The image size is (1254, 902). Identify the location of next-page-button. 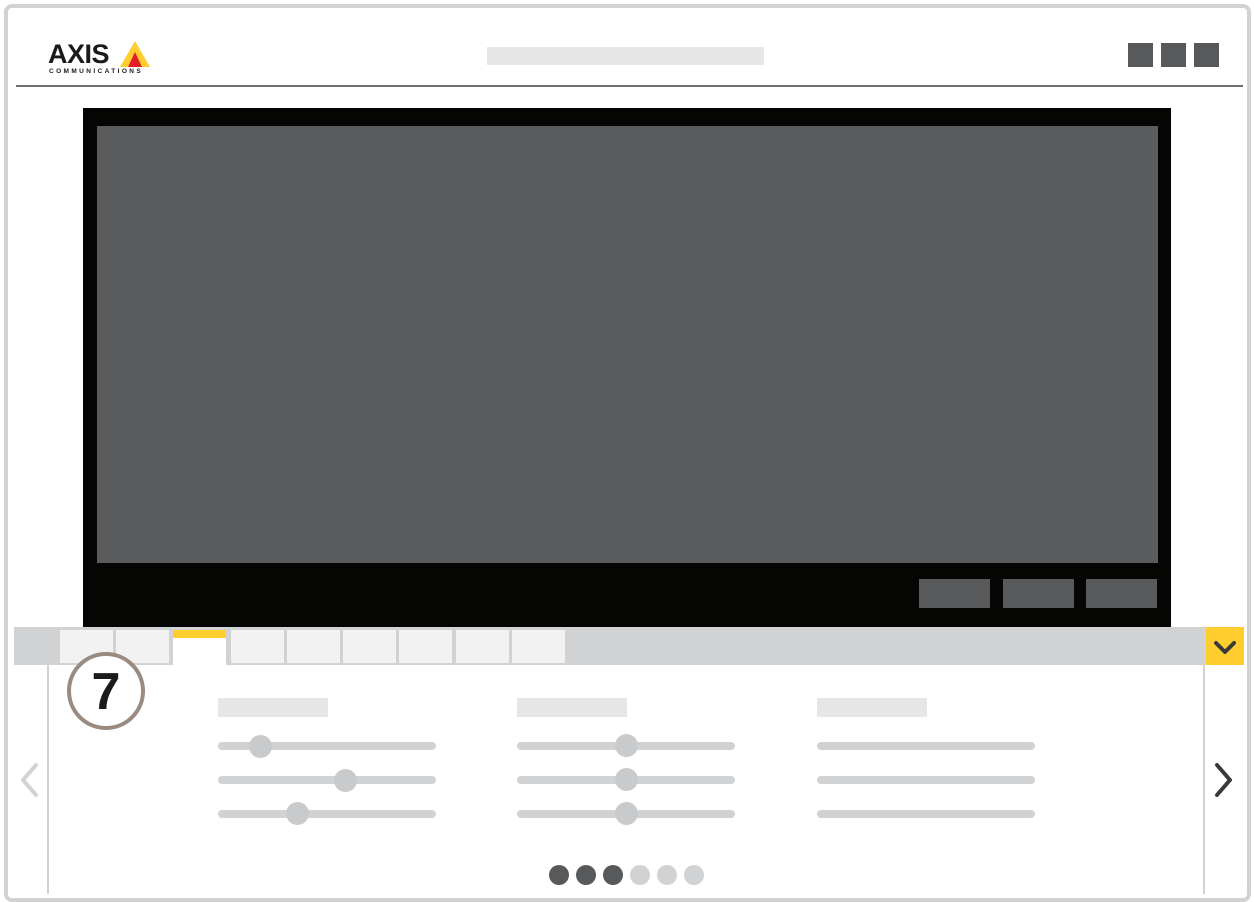
(1226, 780).